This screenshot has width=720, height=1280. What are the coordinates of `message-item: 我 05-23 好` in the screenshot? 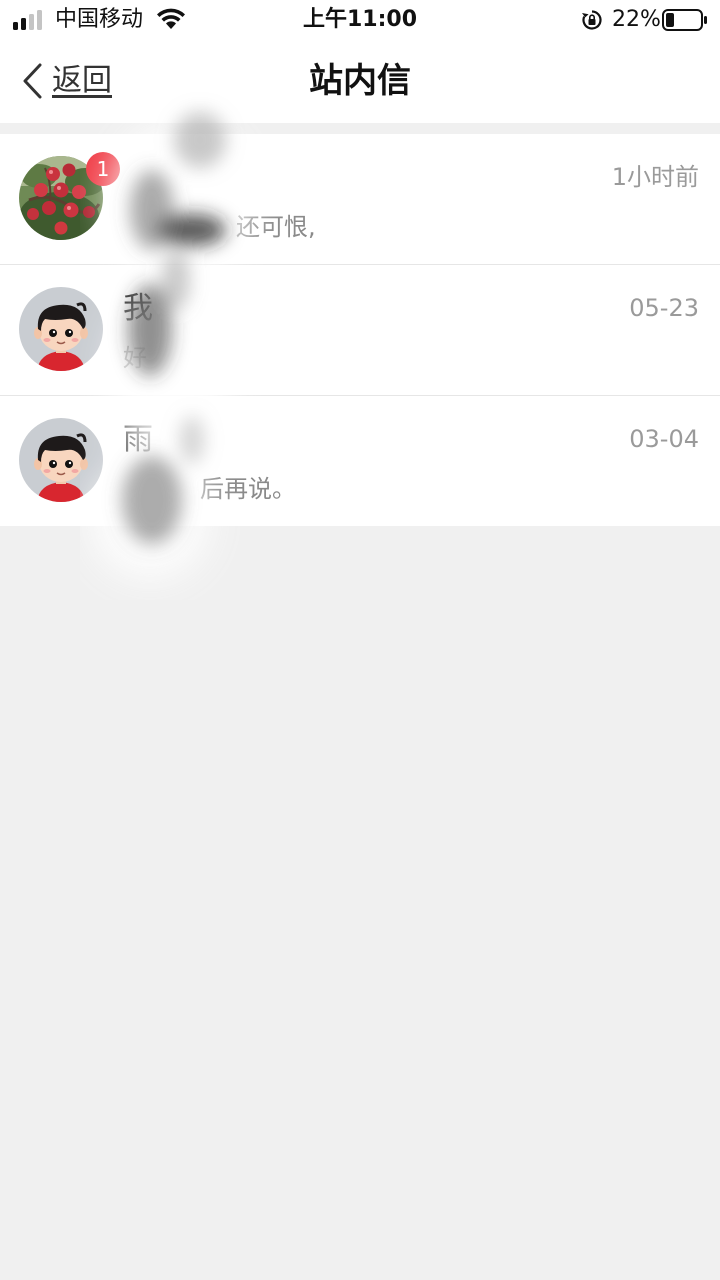 It's located at (360, 330).